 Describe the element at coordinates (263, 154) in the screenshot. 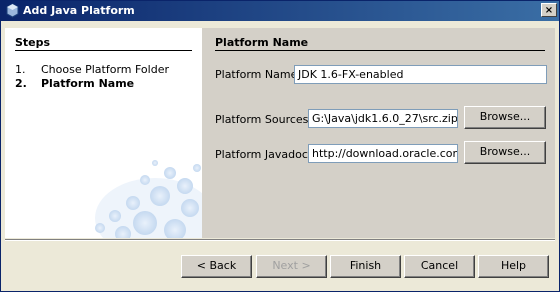

I see `platform-javadoc-label: Platform Javadoc:` at that location.